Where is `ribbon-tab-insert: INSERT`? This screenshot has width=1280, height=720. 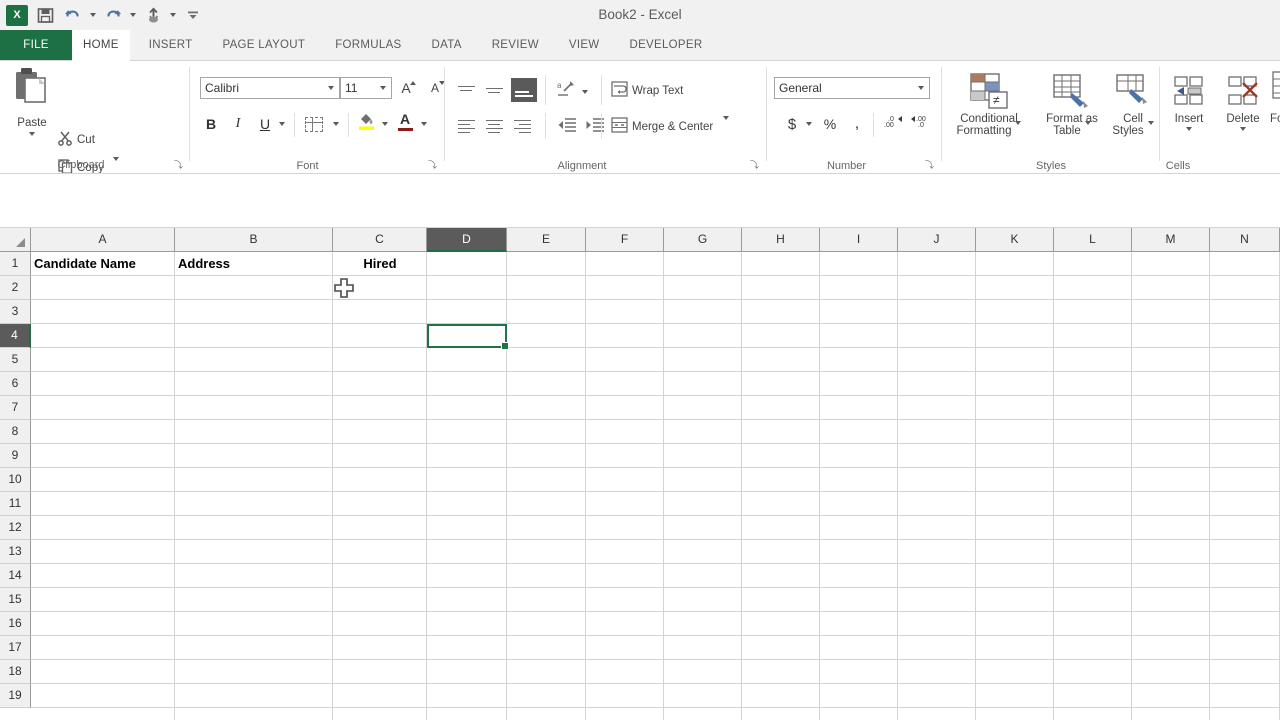
ribbon-tab-insert: INSERT is located at coordinates (171, 45).